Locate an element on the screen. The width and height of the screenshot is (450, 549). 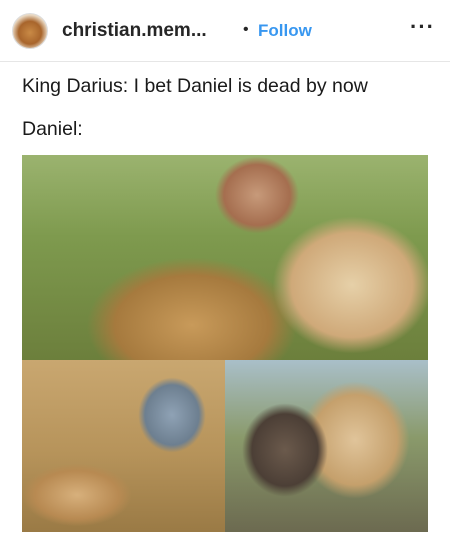
avatar is located at coordinates (30, 31).